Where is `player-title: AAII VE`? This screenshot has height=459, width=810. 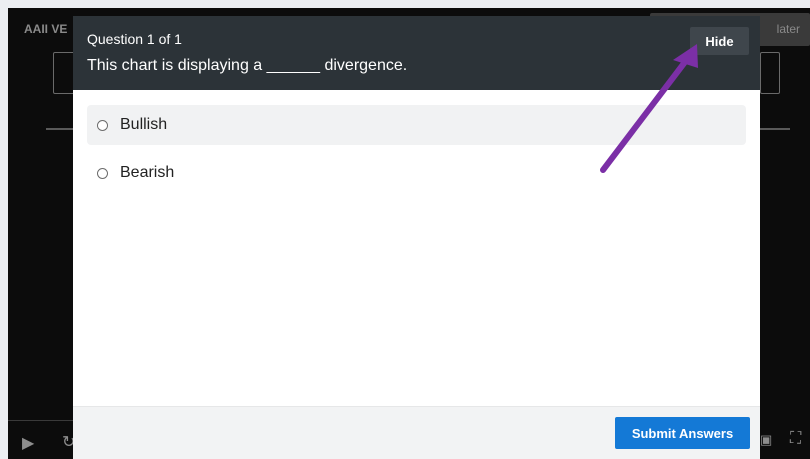 player-title: AAII VE is located at coordinates (46, 29).